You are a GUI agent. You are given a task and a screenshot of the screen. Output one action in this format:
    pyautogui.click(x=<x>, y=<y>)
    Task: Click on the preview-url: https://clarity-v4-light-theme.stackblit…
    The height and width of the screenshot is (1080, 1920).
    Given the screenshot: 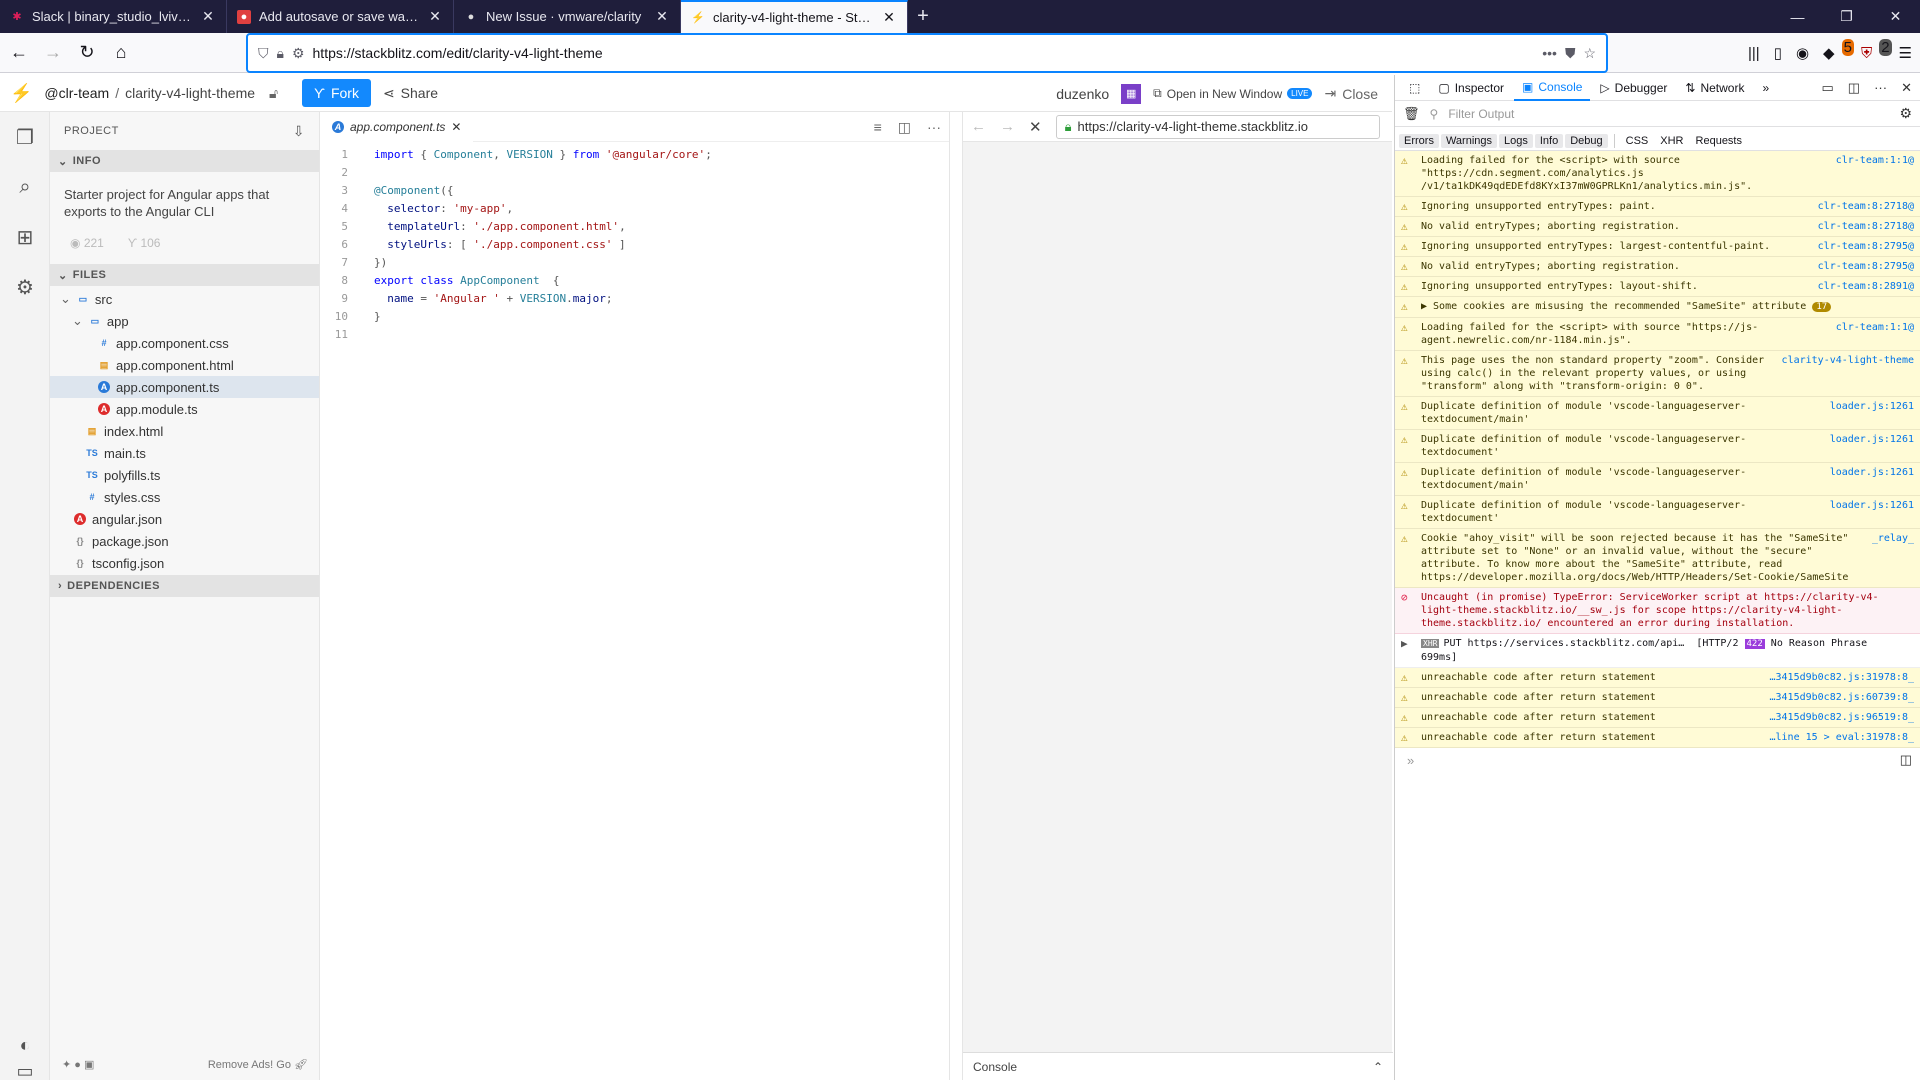 What is the action you would take?
    pyautogui.click(x=1193, y=126)
    